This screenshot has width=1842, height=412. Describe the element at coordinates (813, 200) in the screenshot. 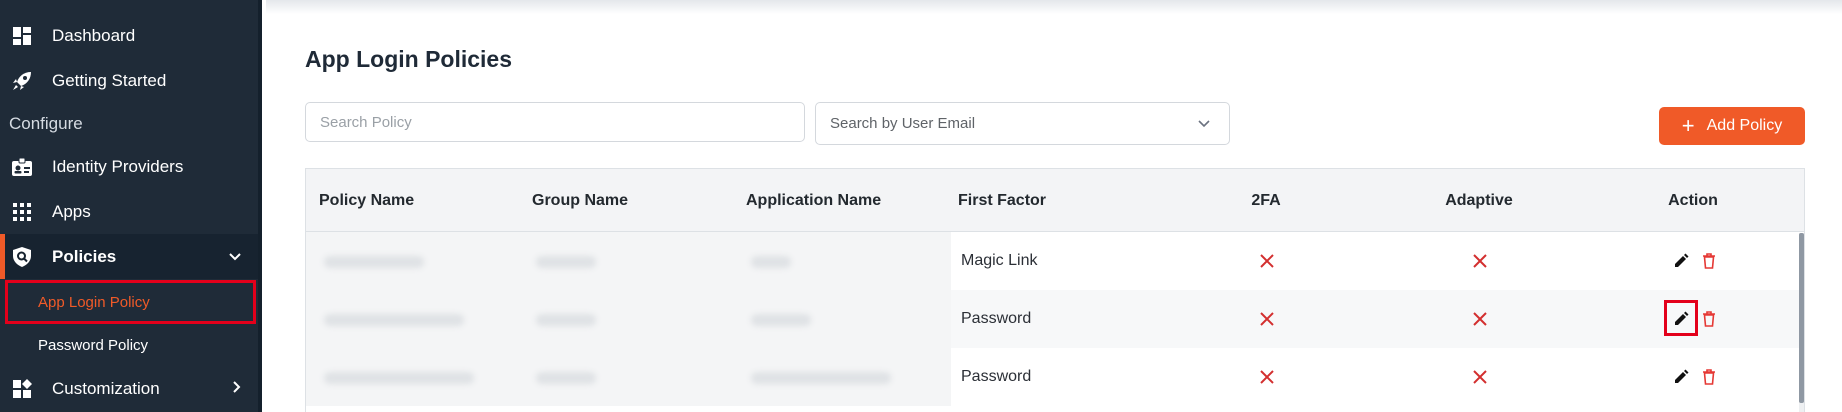

I see `column-header-application-name: Application Name` at that location.